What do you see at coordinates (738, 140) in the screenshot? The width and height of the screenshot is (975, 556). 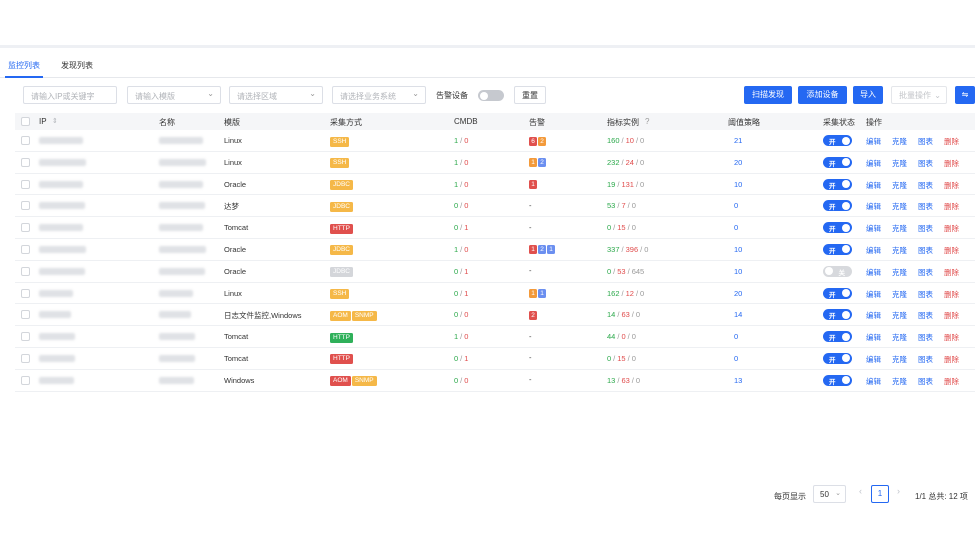 I see `threshold-link: 21` at bounding box center [738, 140].